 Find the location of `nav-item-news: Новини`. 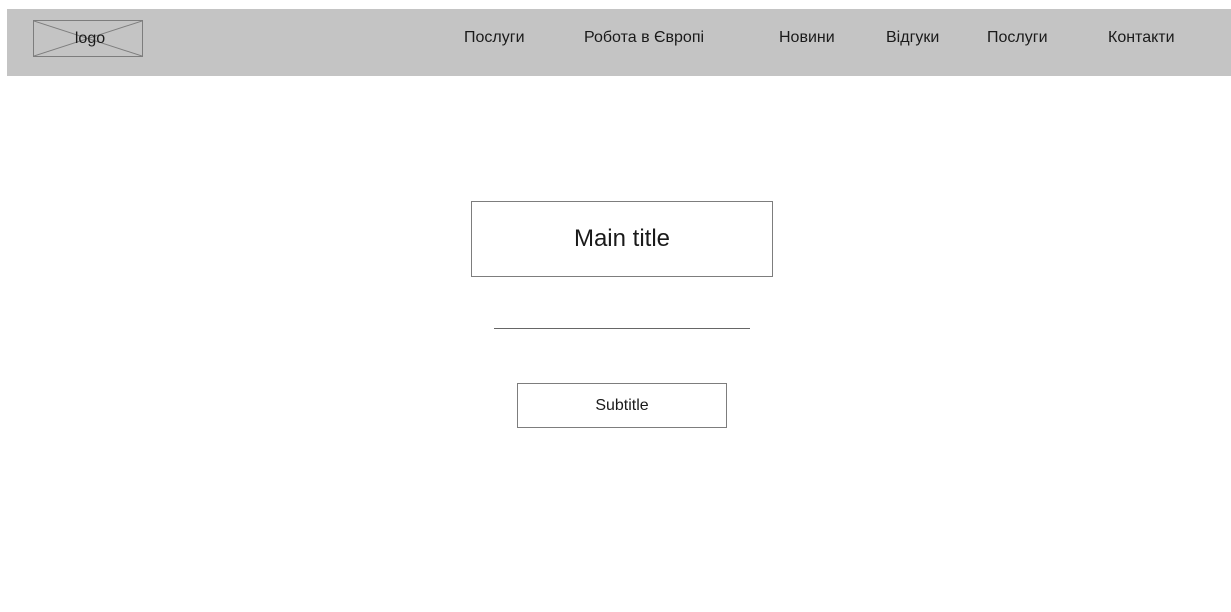

nav-item-news: Новини is located at coordinates (807, 38).